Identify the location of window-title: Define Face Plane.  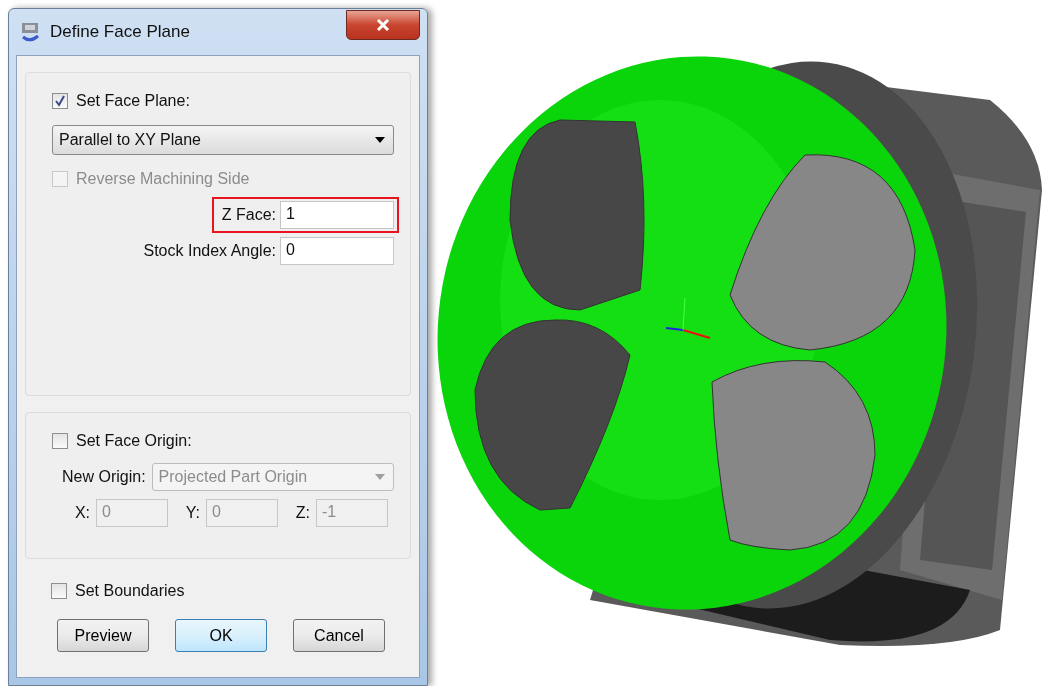
(120, 32).